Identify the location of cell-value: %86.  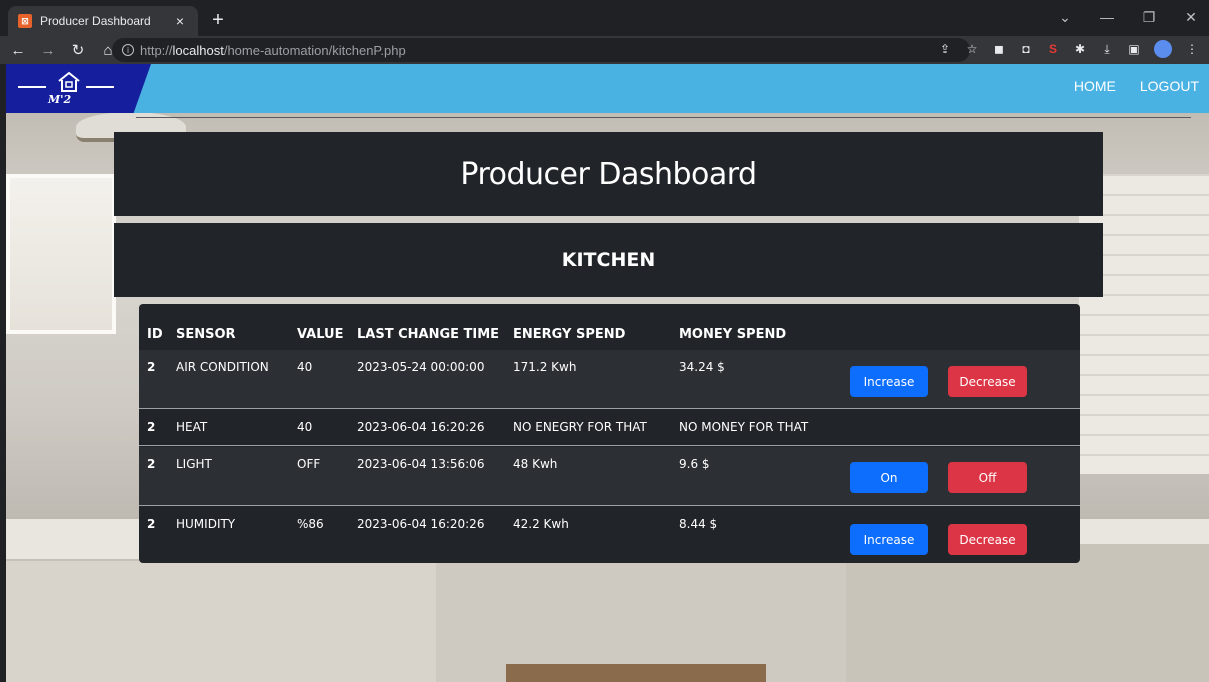
(310, 524).